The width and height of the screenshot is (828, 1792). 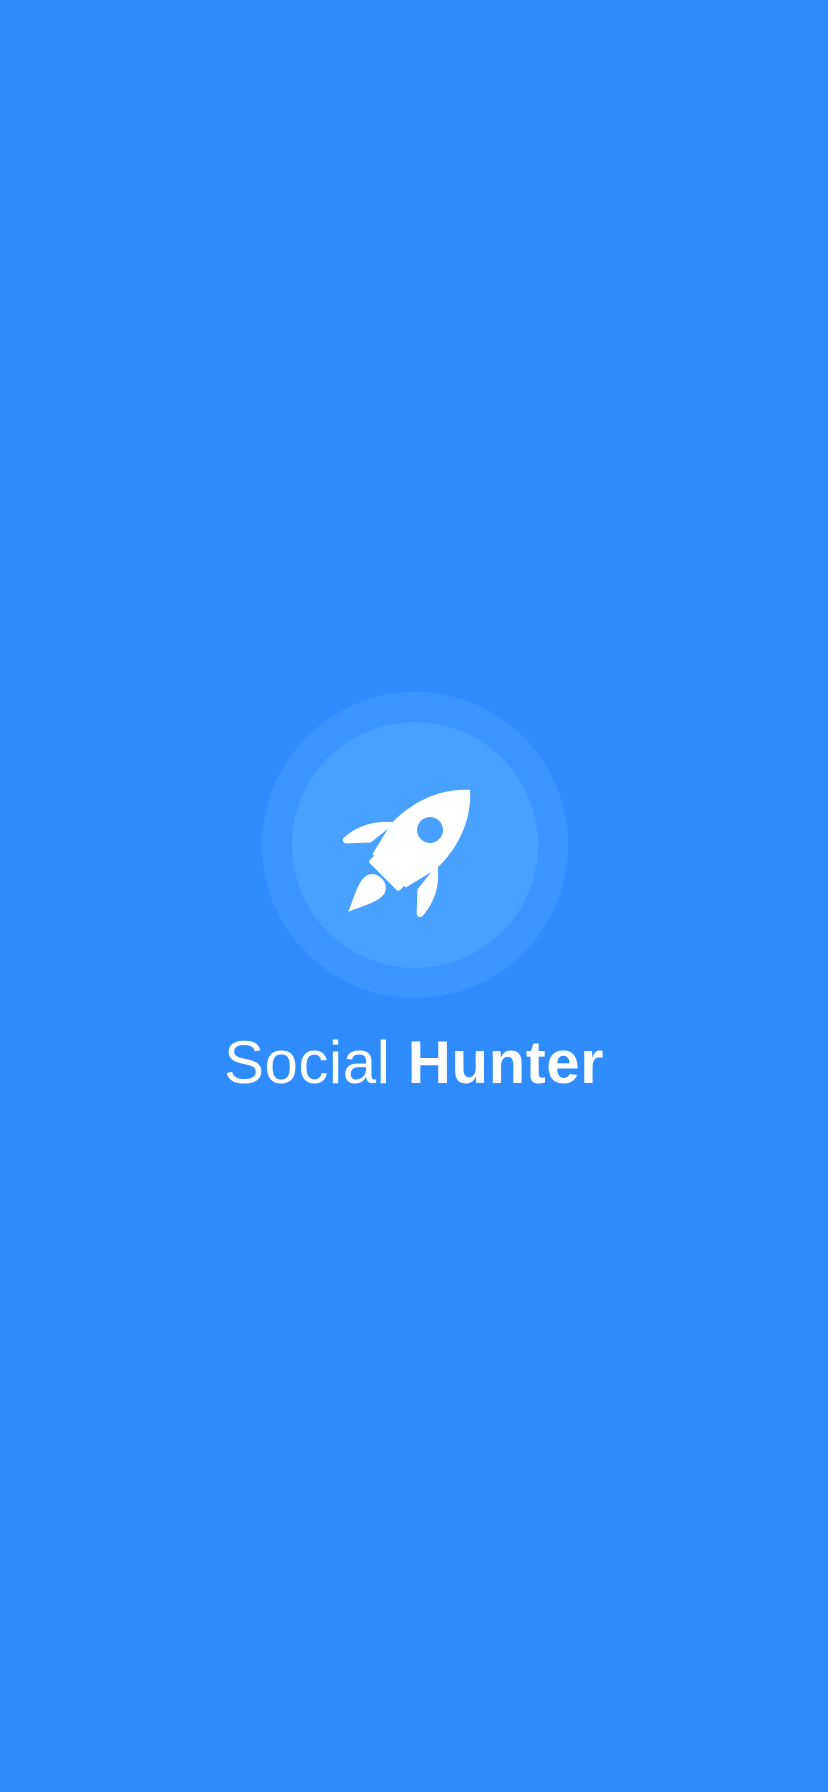 What do you see at coordinates (406, 853) in the screenshot?
I see `rocket-icon` at bounding box center [406, 853].